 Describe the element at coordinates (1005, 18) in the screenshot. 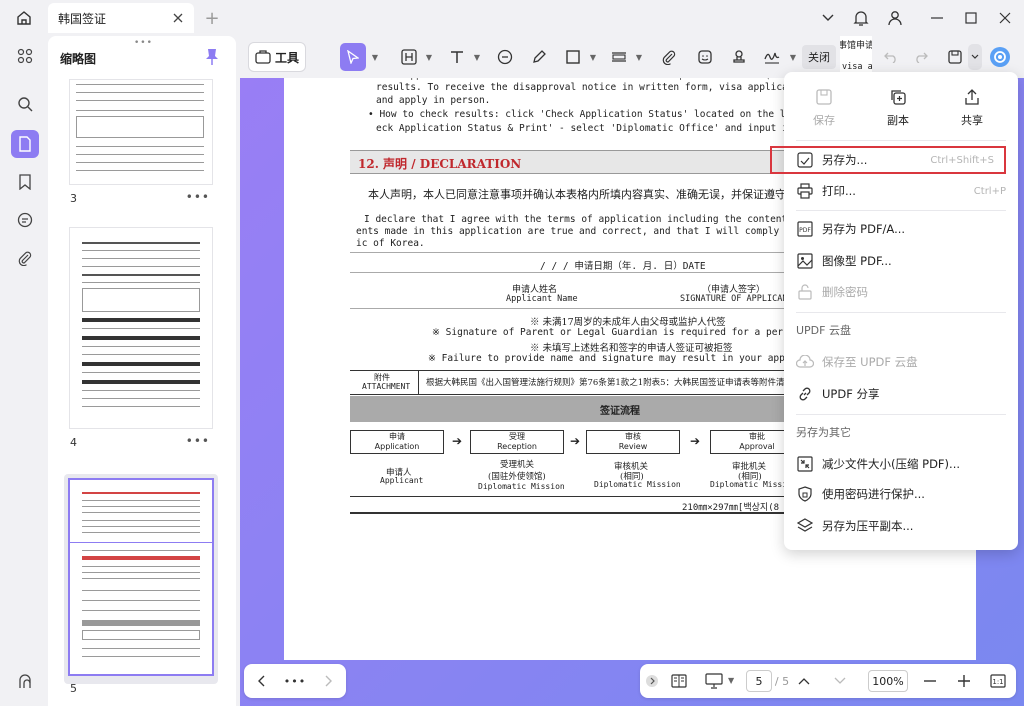

I see `window-close-button` at that location.